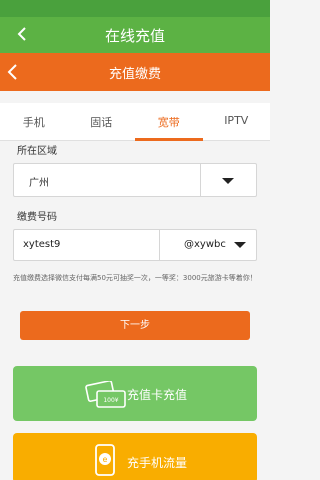  Describe the element at coordinates (110, 400) in the screenshot. I see `card-amount: 100¥` at that location.